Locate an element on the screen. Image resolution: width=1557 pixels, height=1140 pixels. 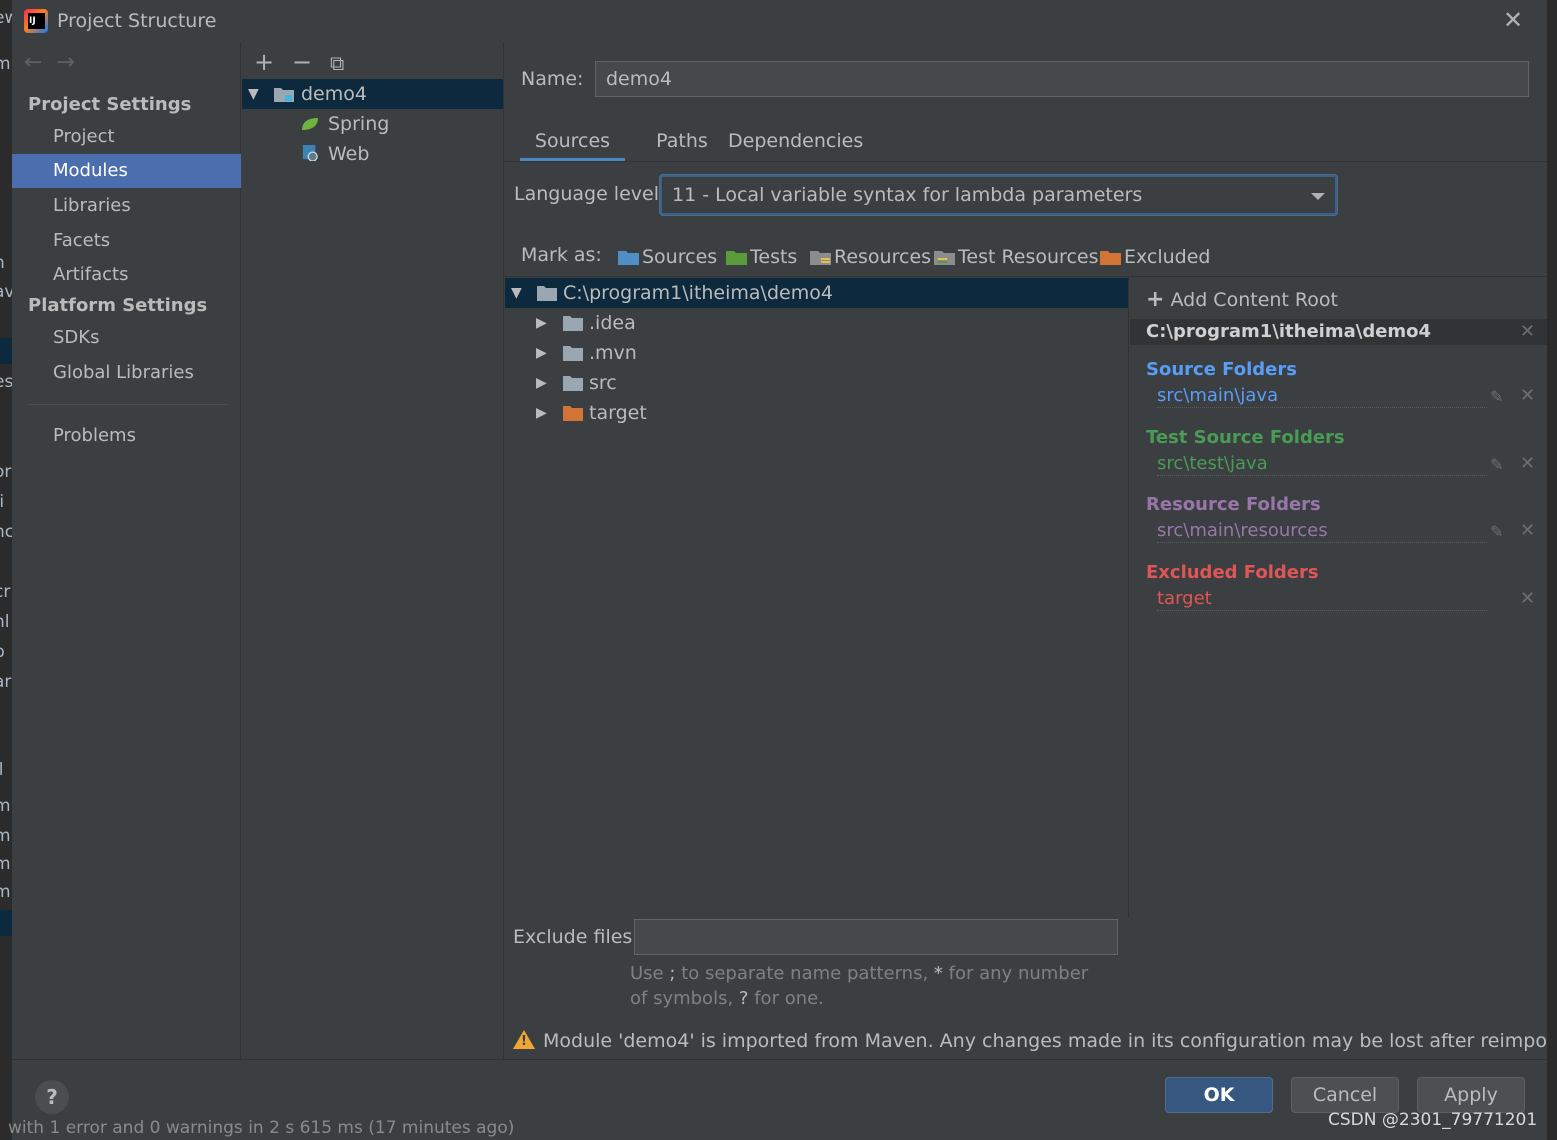
nav-item-sdks: SDKs is located at coordinates (126, 338).